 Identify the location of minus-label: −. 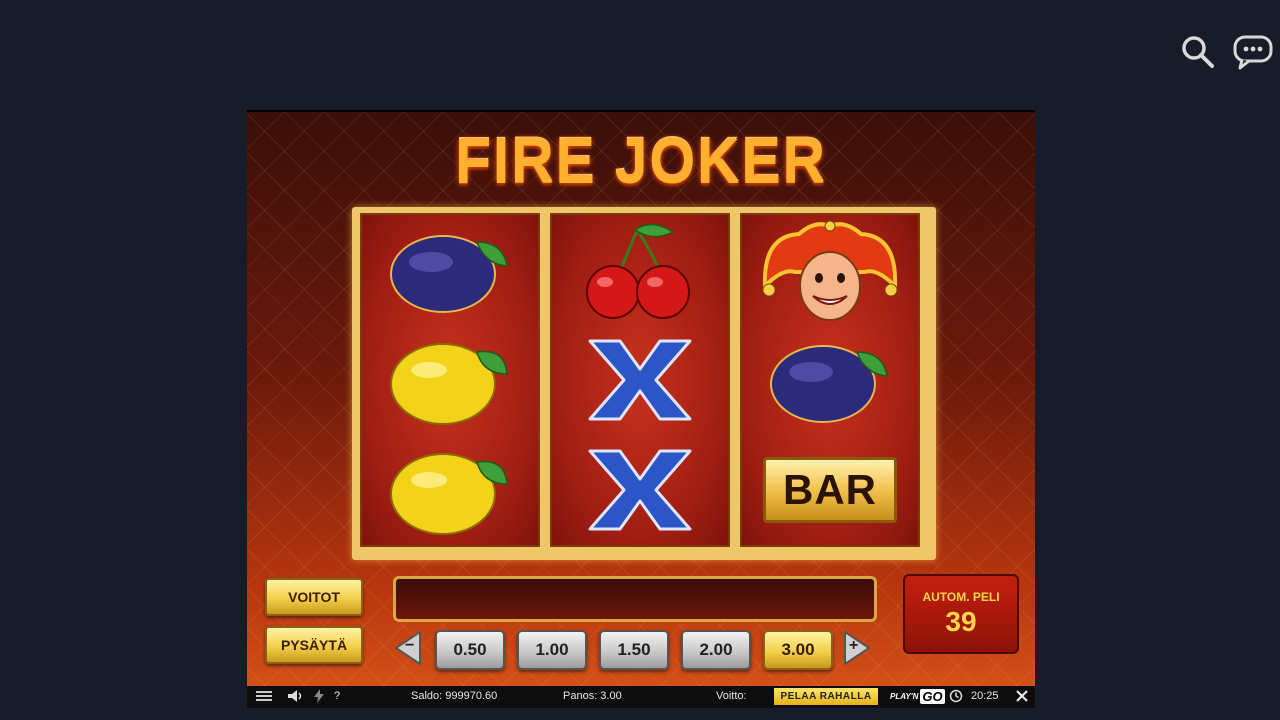
(410, 645).